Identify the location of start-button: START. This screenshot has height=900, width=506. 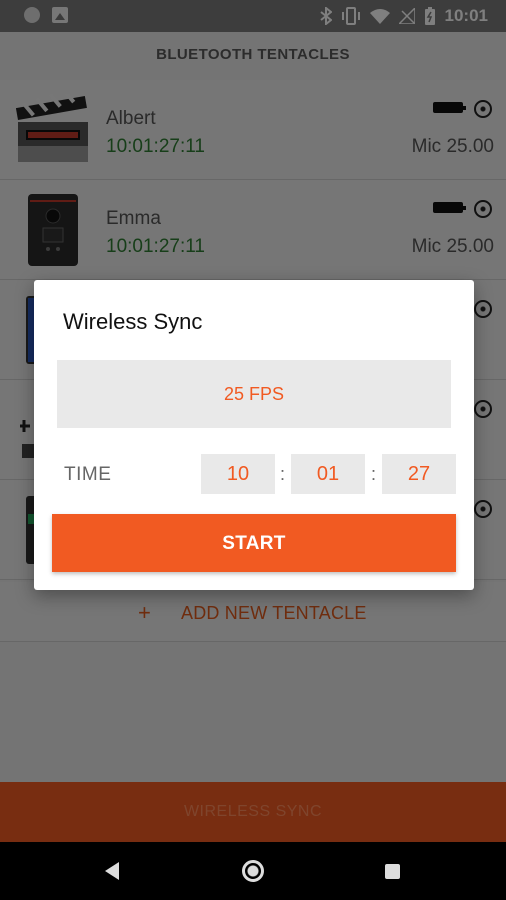
(254, 543).